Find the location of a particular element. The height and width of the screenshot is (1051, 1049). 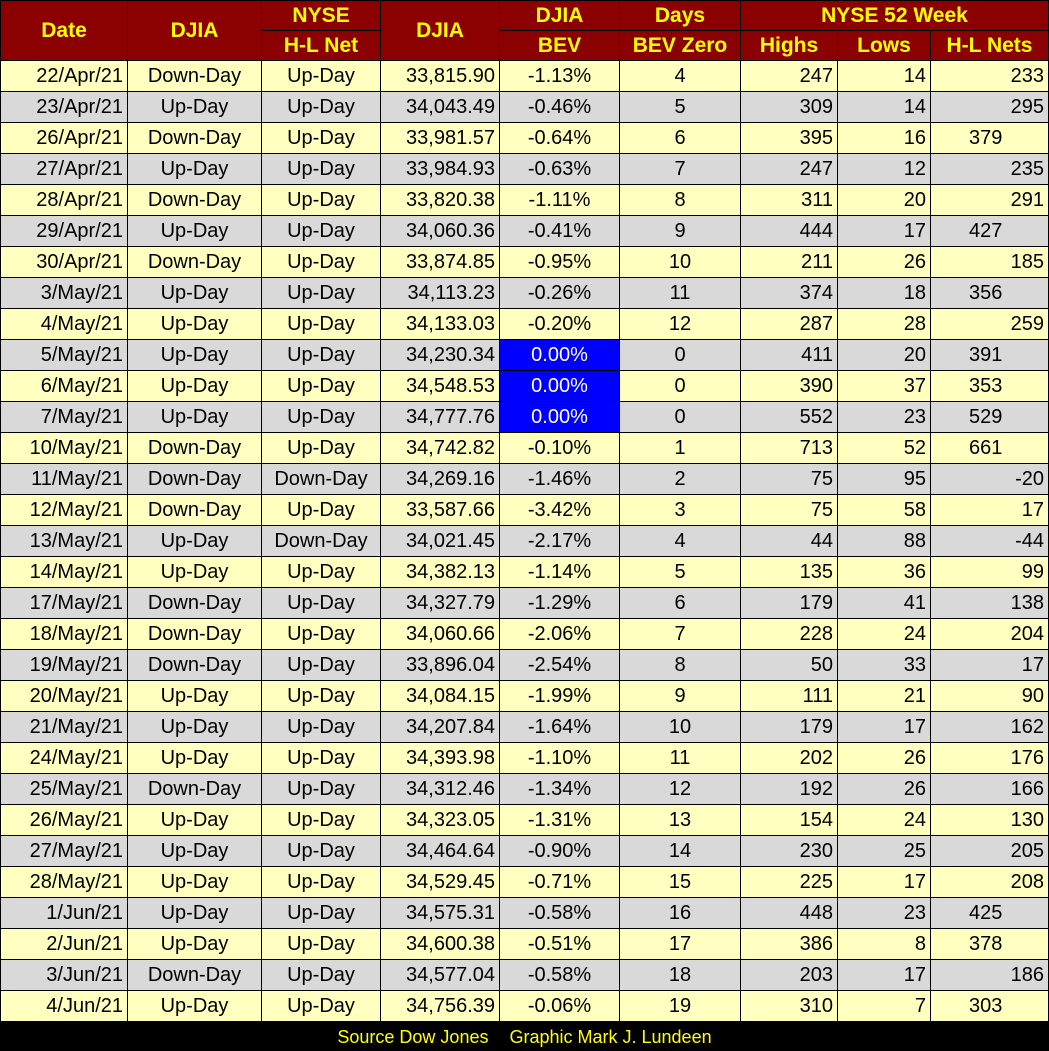

cell-date: 27/Apr/21 is located at coordinates (64, 169).